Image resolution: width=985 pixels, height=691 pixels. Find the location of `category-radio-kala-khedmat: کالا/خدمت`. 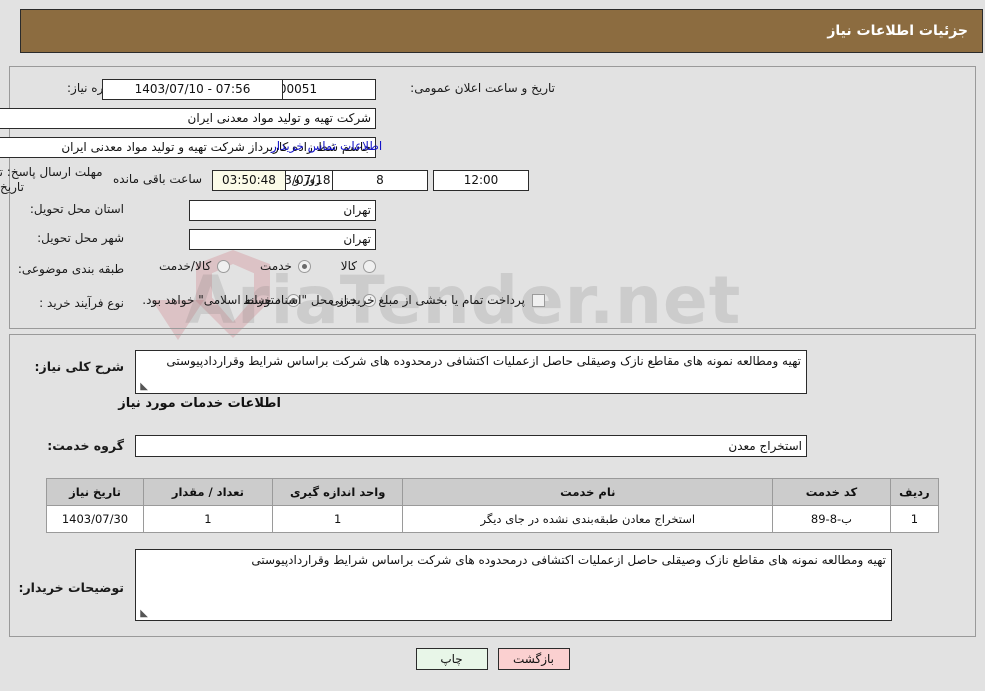

category-radio-kala-khedmat: کالا/خدمت is located at coordinates (195, 266).